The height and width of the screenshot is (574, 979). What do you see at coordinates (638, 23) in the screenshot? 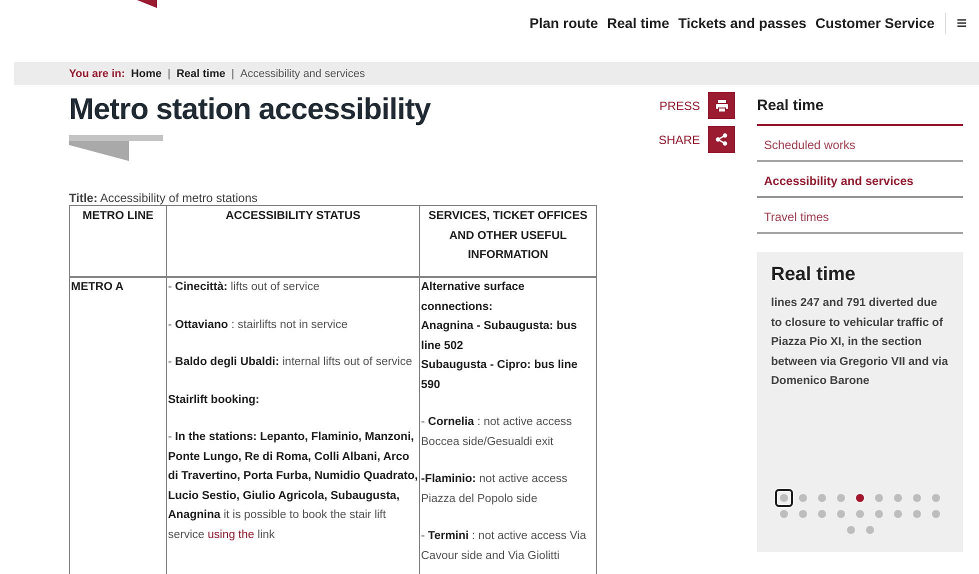
I see `nav-link: Real time` at bounding box center [638, 23].